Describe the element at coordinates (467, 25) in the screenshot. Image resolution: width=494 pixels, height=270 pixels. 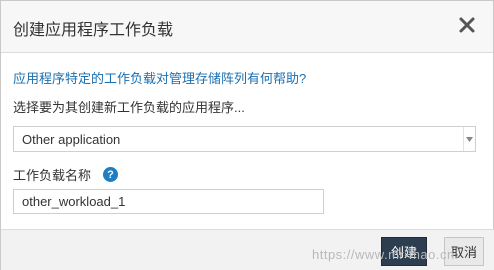
I see `close-icon` at that location.